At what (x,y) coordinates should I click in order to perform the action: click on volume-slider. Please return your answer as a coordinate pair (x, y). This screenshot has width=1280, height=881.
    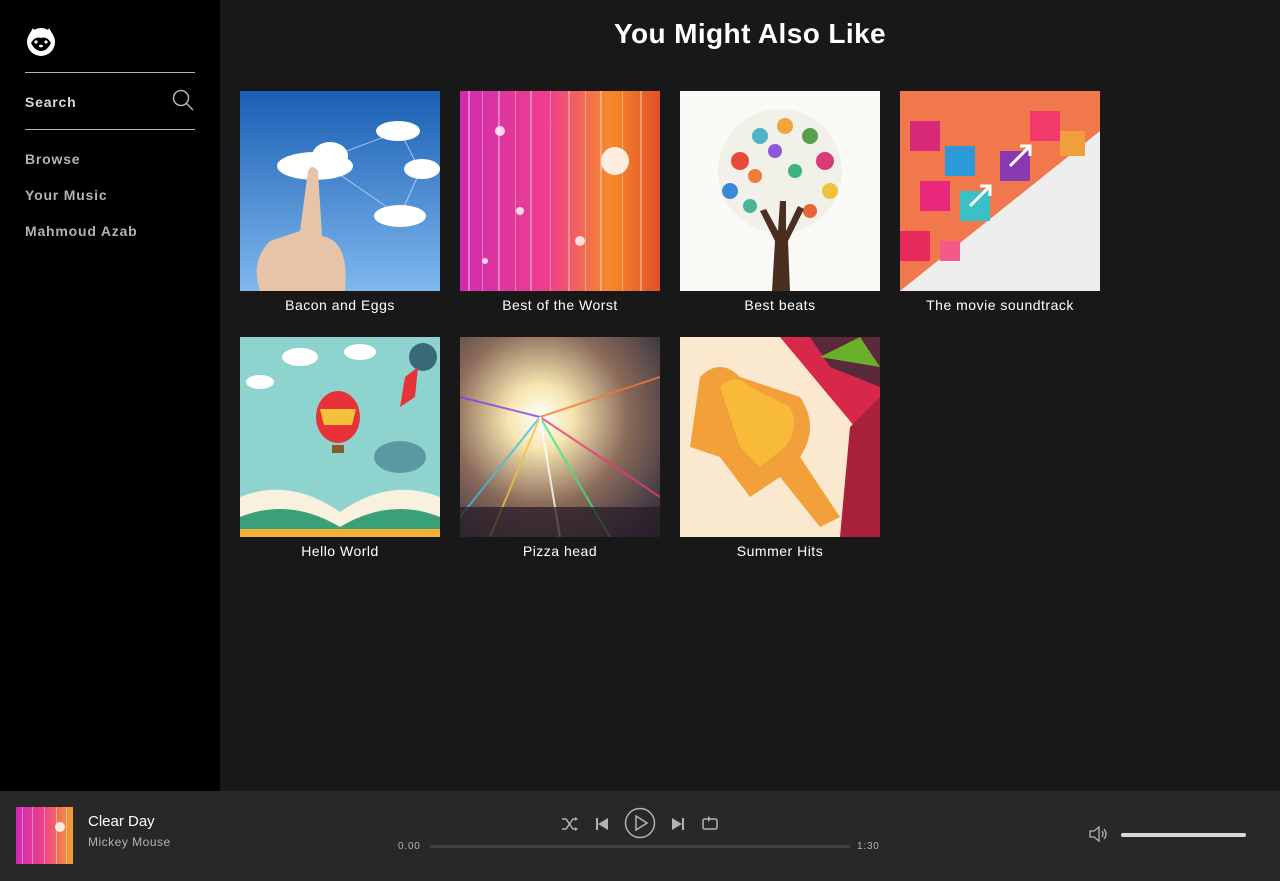
    Looking at the image, I should click on (1183, 835).